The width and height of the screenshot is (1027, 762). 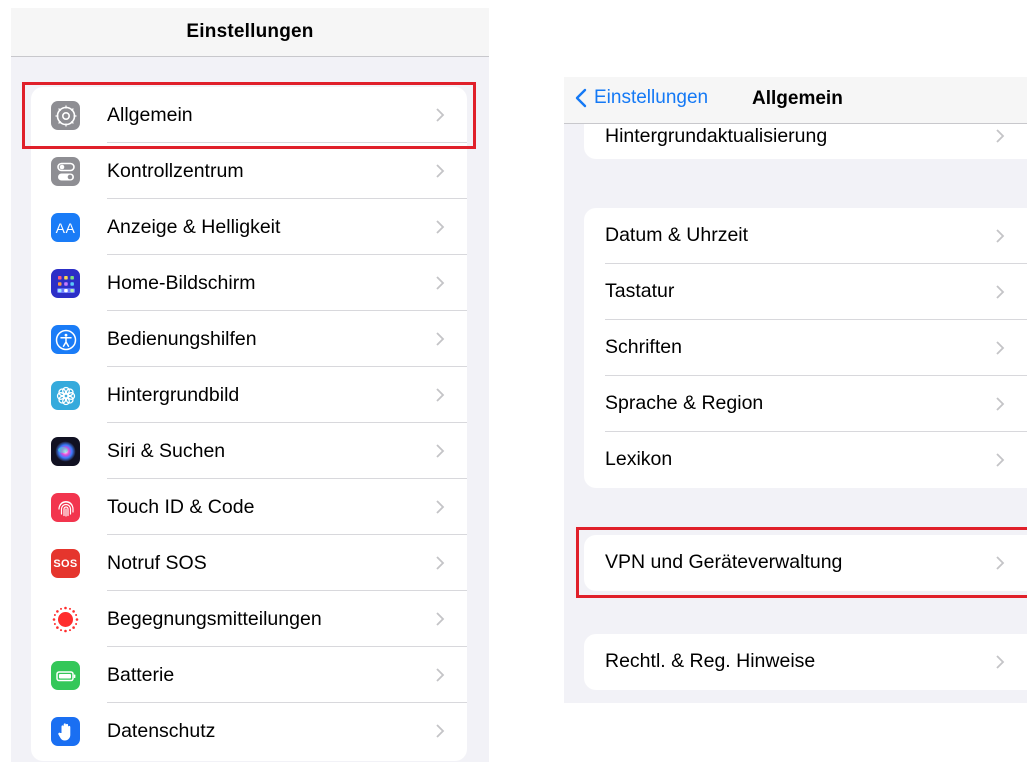 What do you see at coordinates (805, 404) in the screenshot?
I see `settings-item-sprache-region: Sprache & Region` at bounding box center [805, 404].